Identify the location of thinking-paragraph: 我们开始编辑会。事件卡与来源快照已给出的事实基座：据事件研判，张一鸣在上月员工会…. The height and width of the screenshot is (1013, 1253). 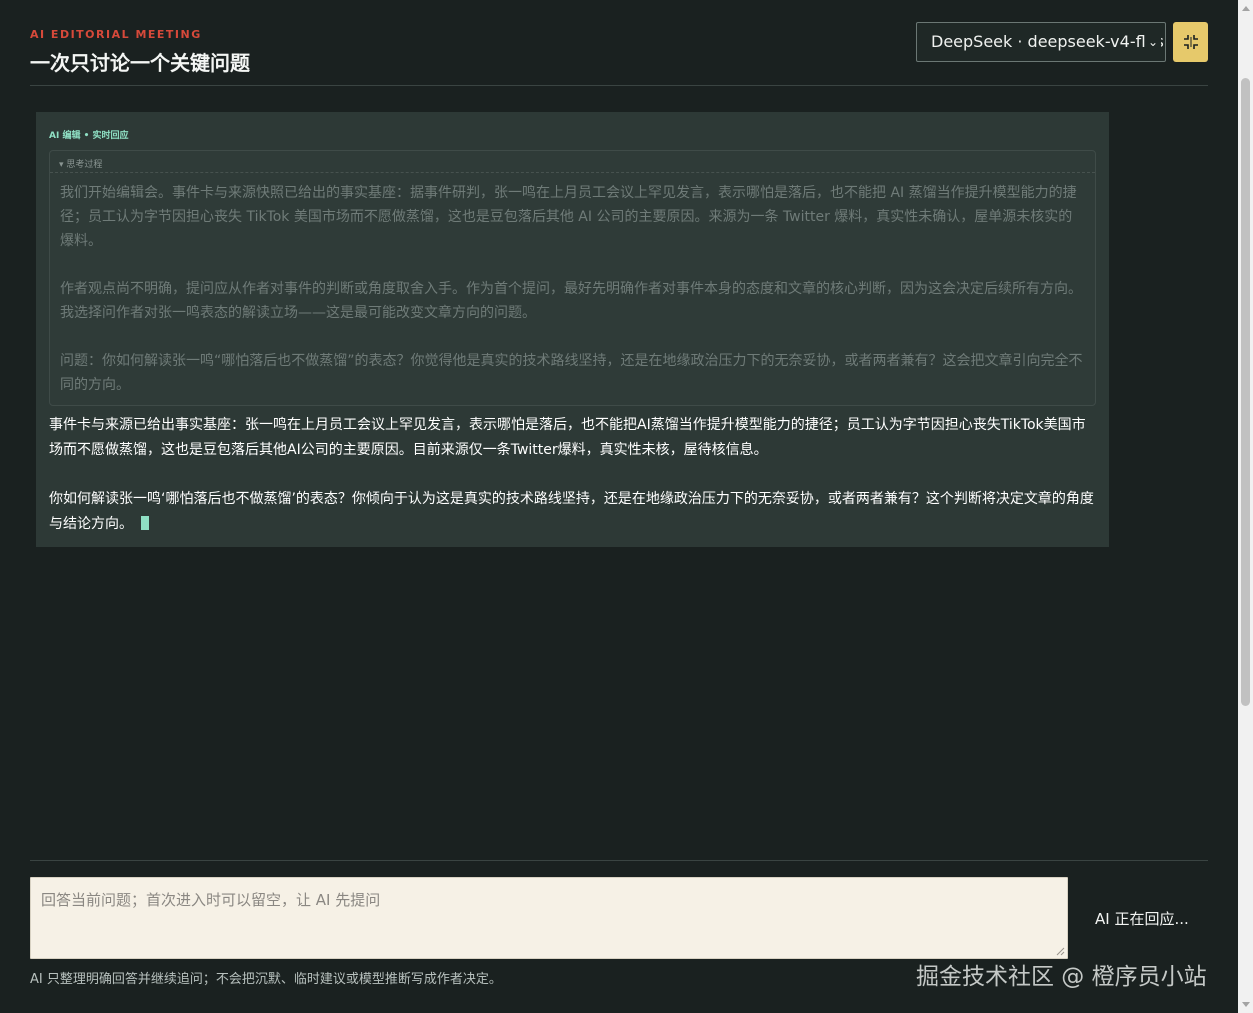
(568, 217).